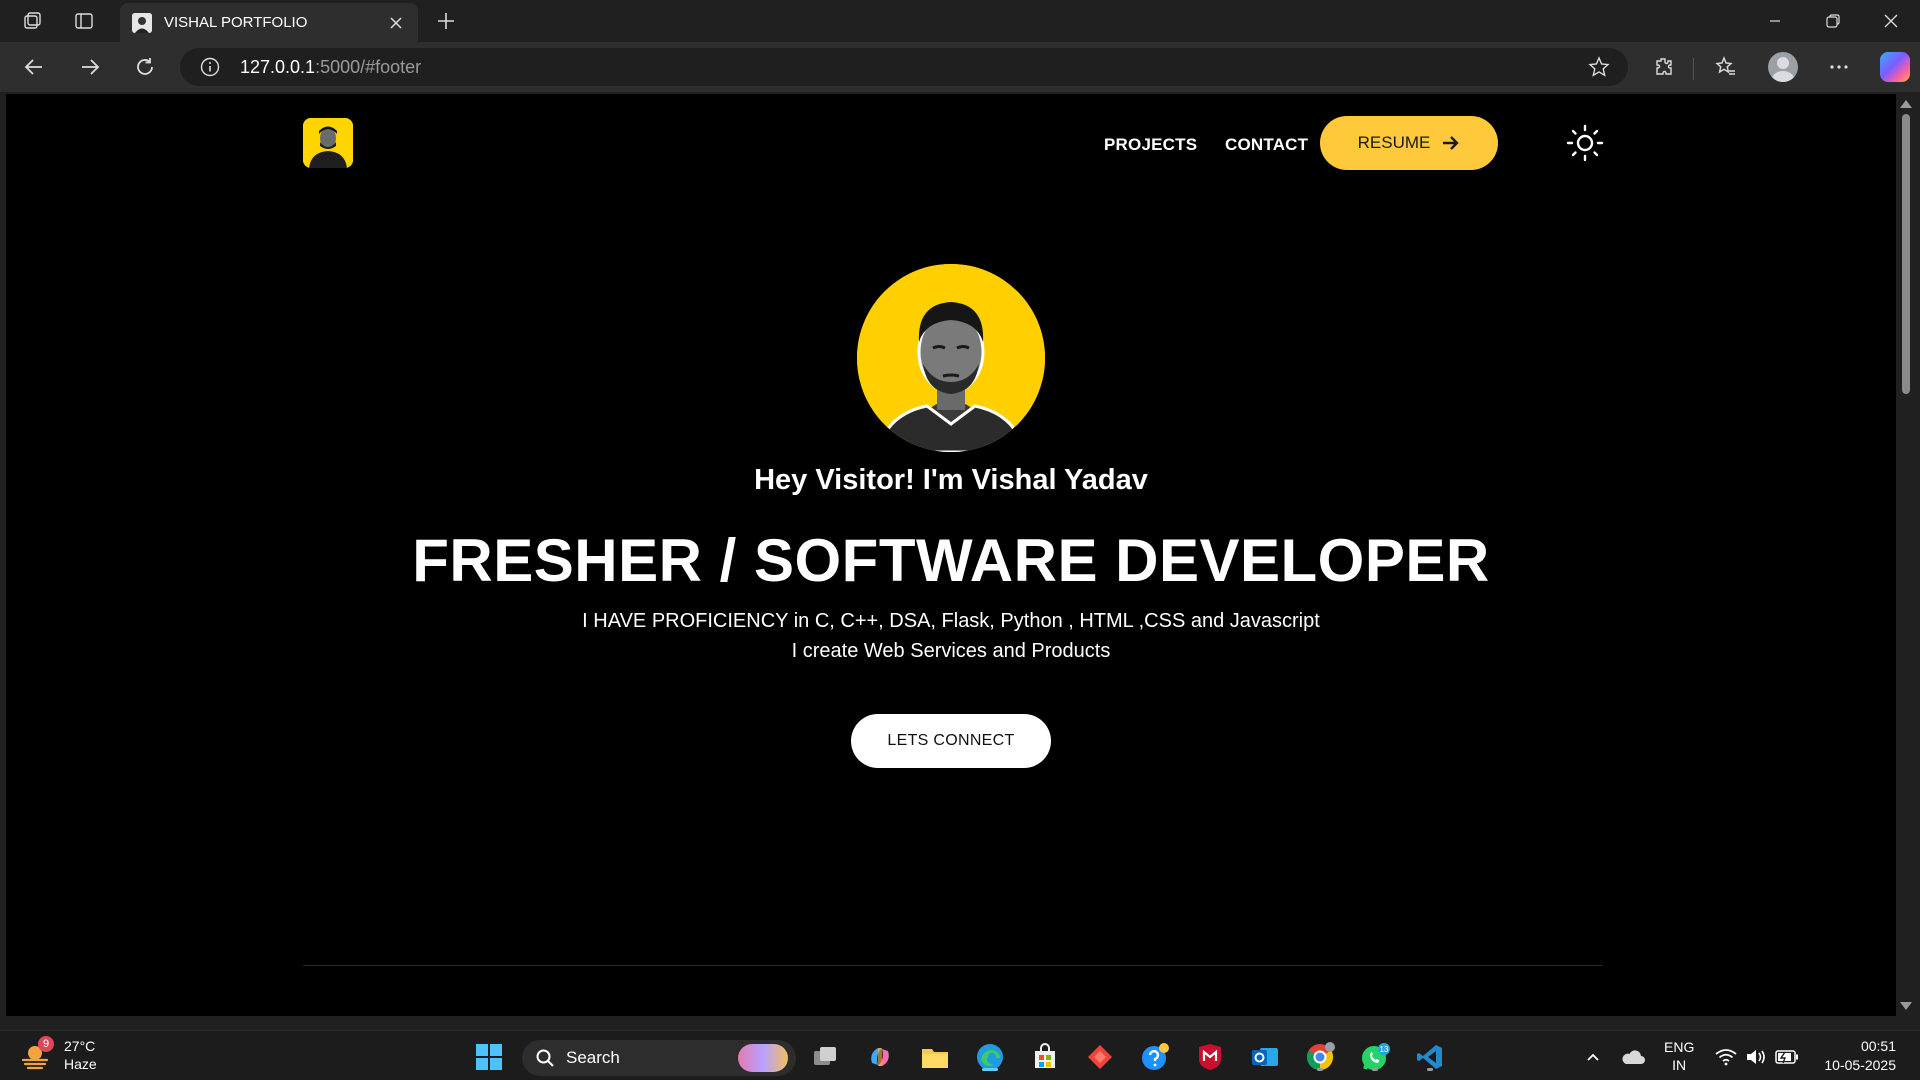  Describe the element at coordinates (951, 741) in the screenshot. I see `lets-connect-button: LETS CONNECT` at that location.